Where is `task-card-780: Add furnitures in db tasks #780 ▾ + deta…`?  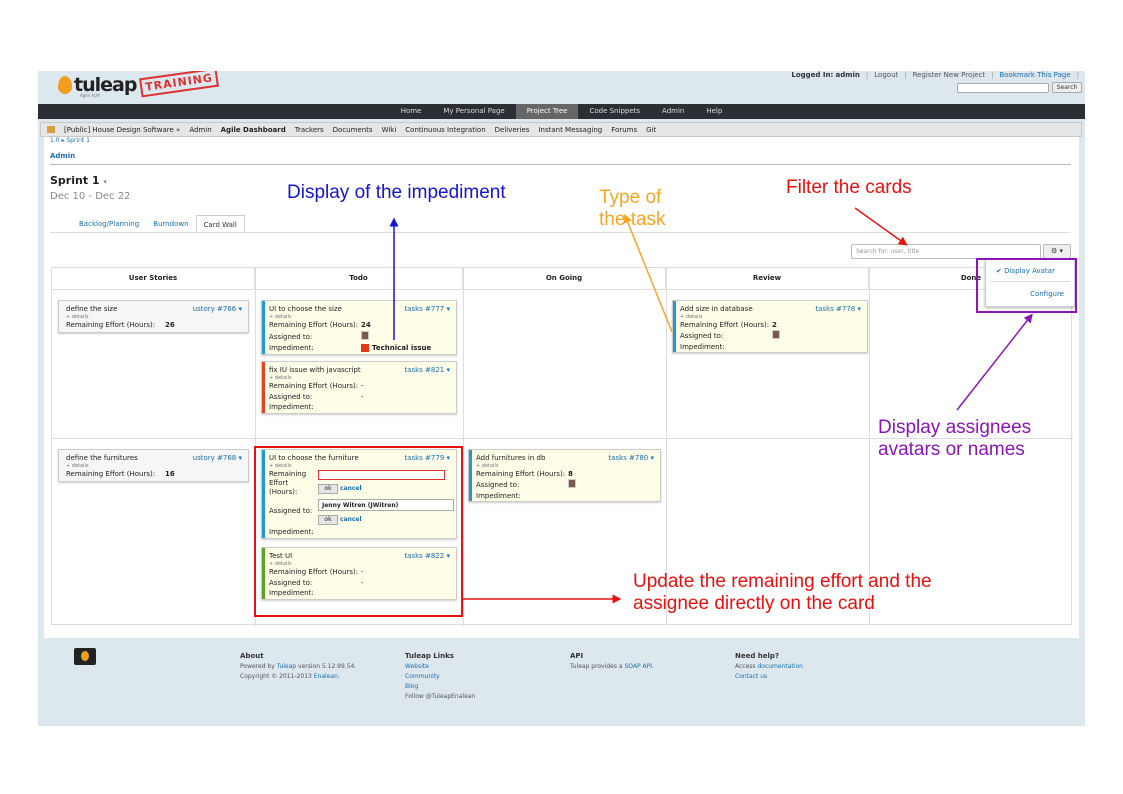 task-card-780: Add furnitures in db tasks #780 ▾ + deta… is located at coordinates (564, 475).